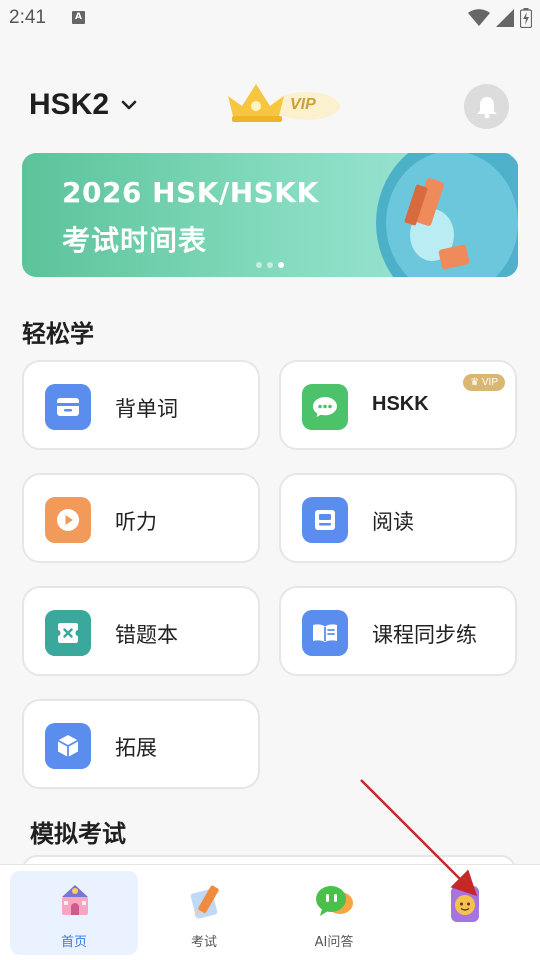 The width and height of the screenshot is (540, 960). Describe the element at coordinates (190, 192) in the screenshot. I see `banner-title-line1: 2026 HSK/HSKK` at that location.